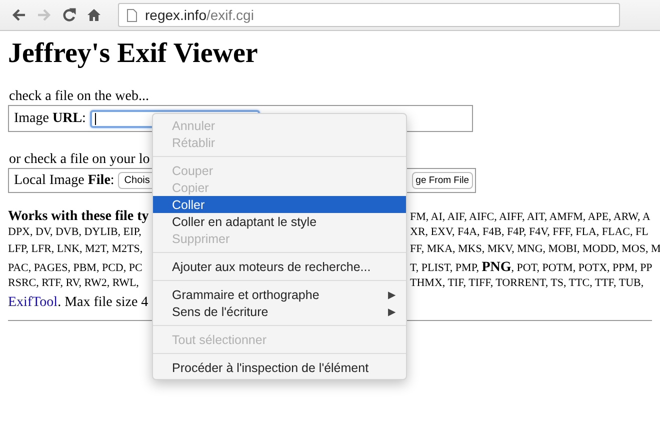 This screenshot has width=660, height=443. Describe the element at coordinates (75, 232) in the screenshot. I see `file-types-text: DPX, DV, DVB, DYLIB, EIP,` at that location.